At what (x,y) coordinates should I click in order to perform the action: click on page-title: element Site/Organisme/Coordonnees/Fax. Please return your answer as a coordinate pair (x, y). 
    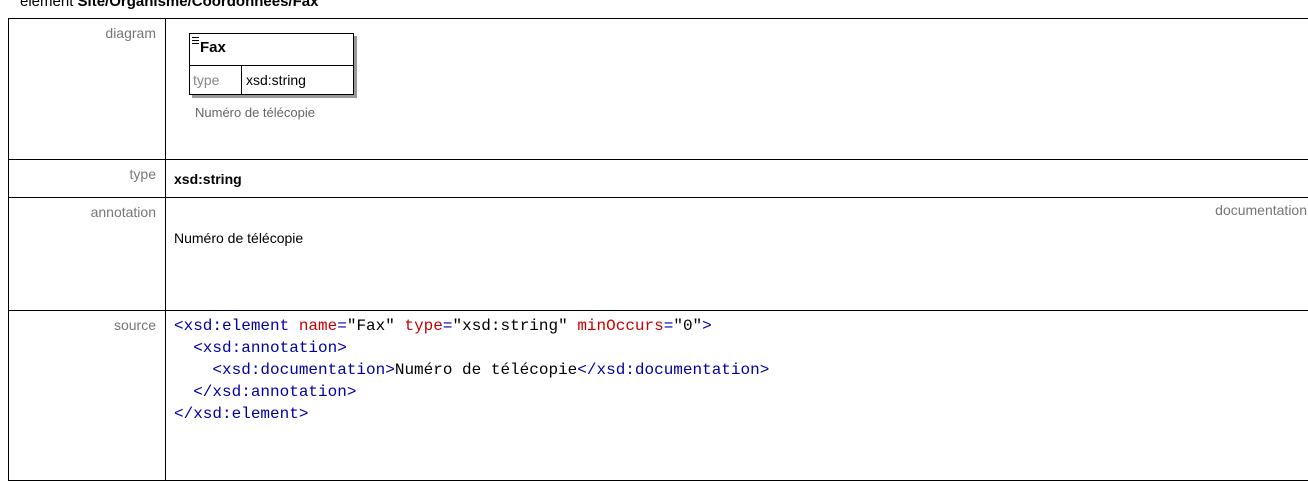
    Looking at the image, I should click on (169, 5).